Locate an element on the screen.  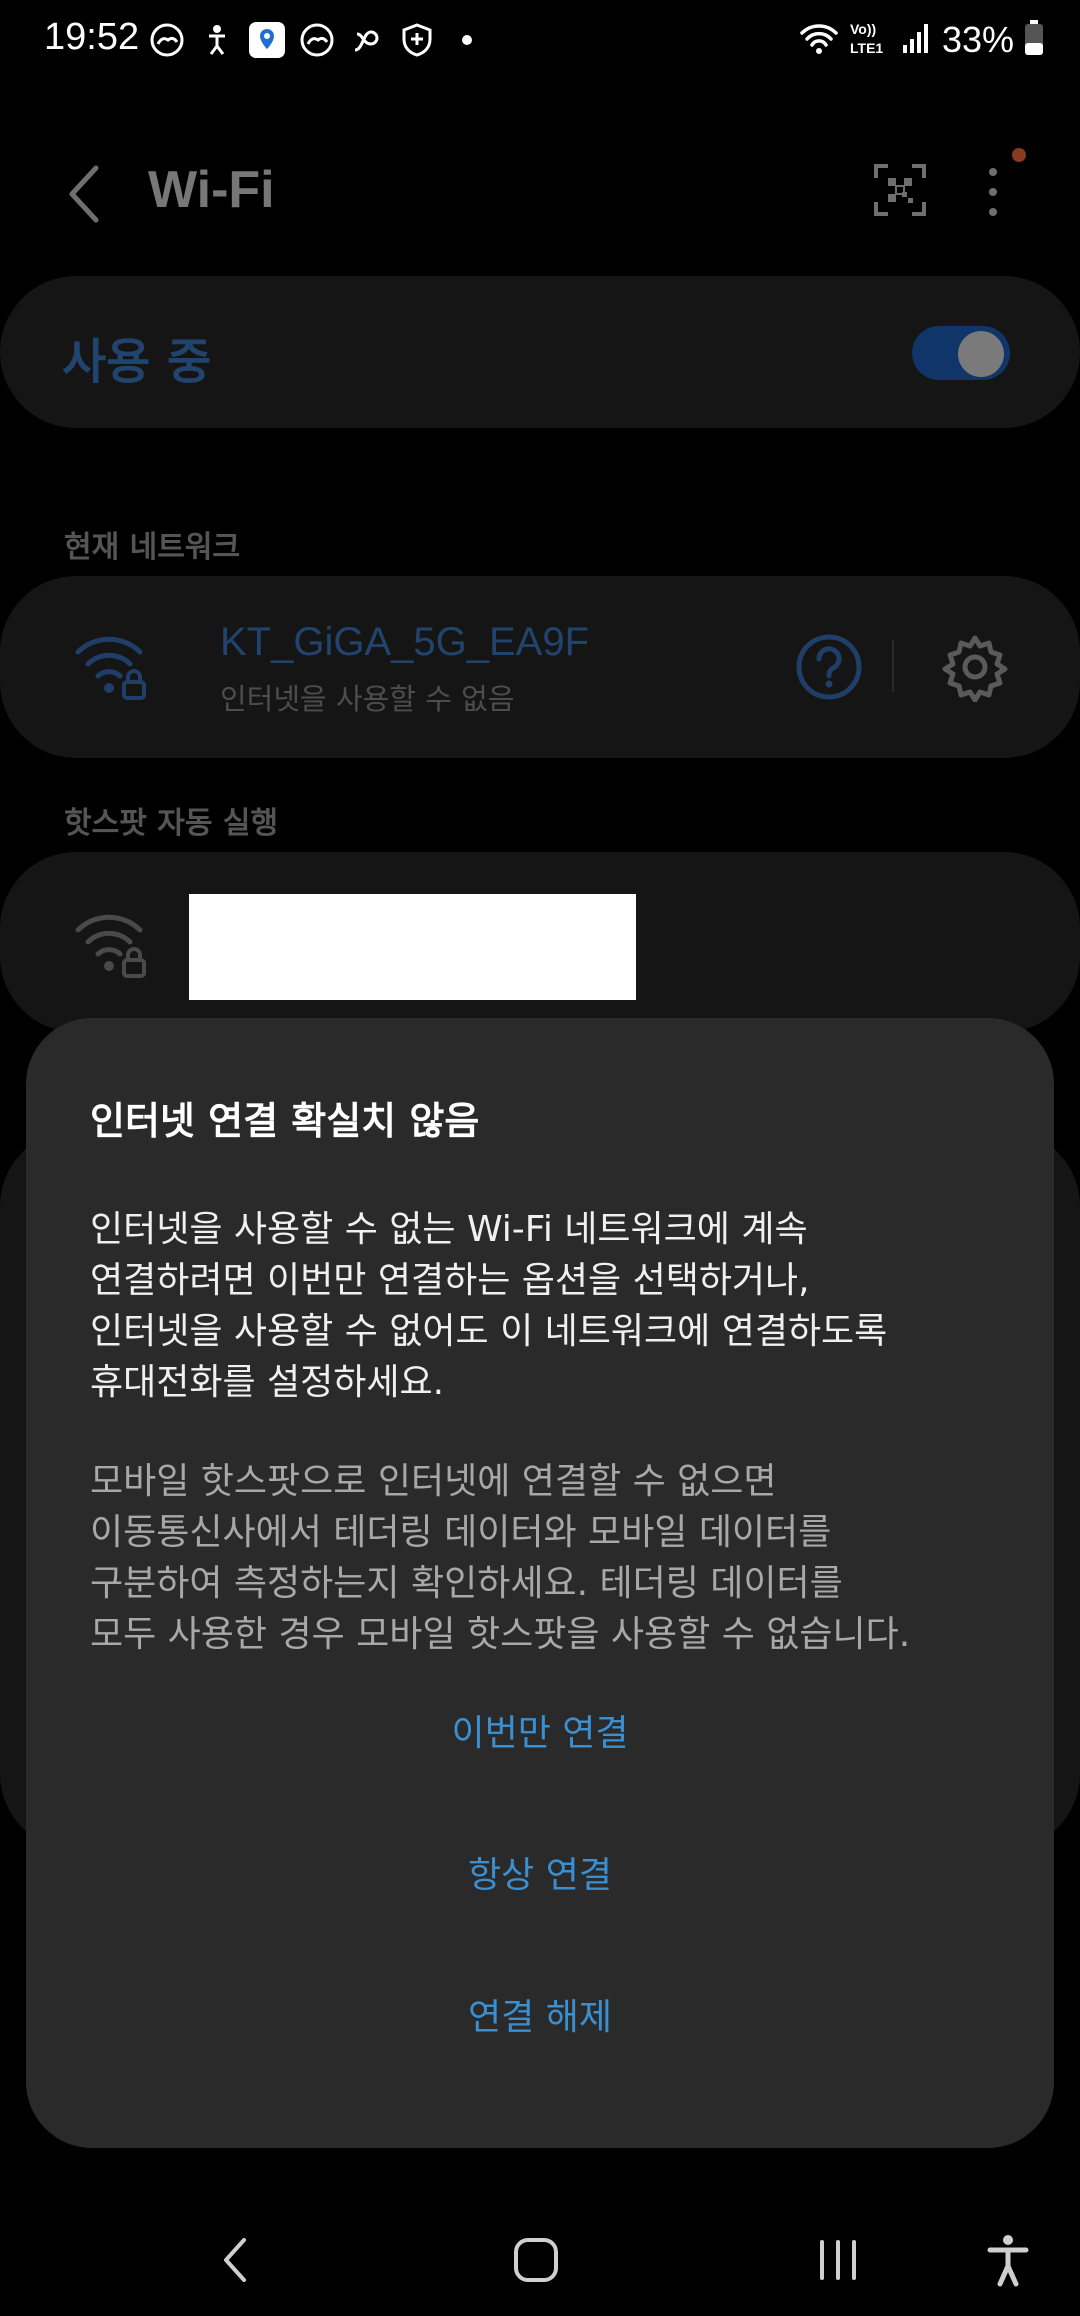
link-icon is located at coordinates (367, 40).